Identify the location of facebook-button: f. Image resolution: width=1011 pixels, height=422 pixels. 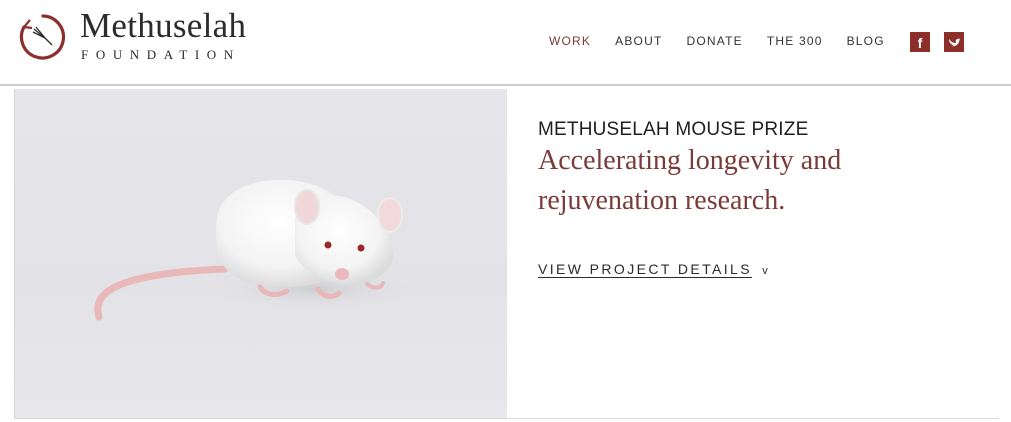
(920, 42).